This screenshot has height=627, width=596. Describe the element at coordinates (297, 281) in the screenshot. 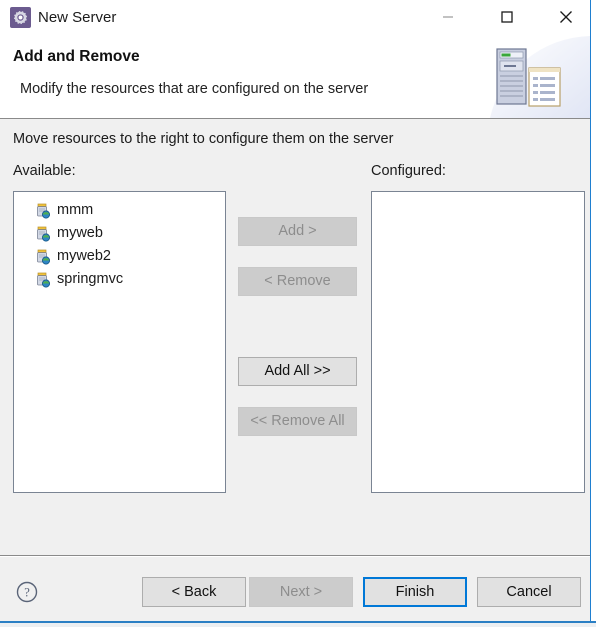

I see `remove-button: < Remove` at that location.